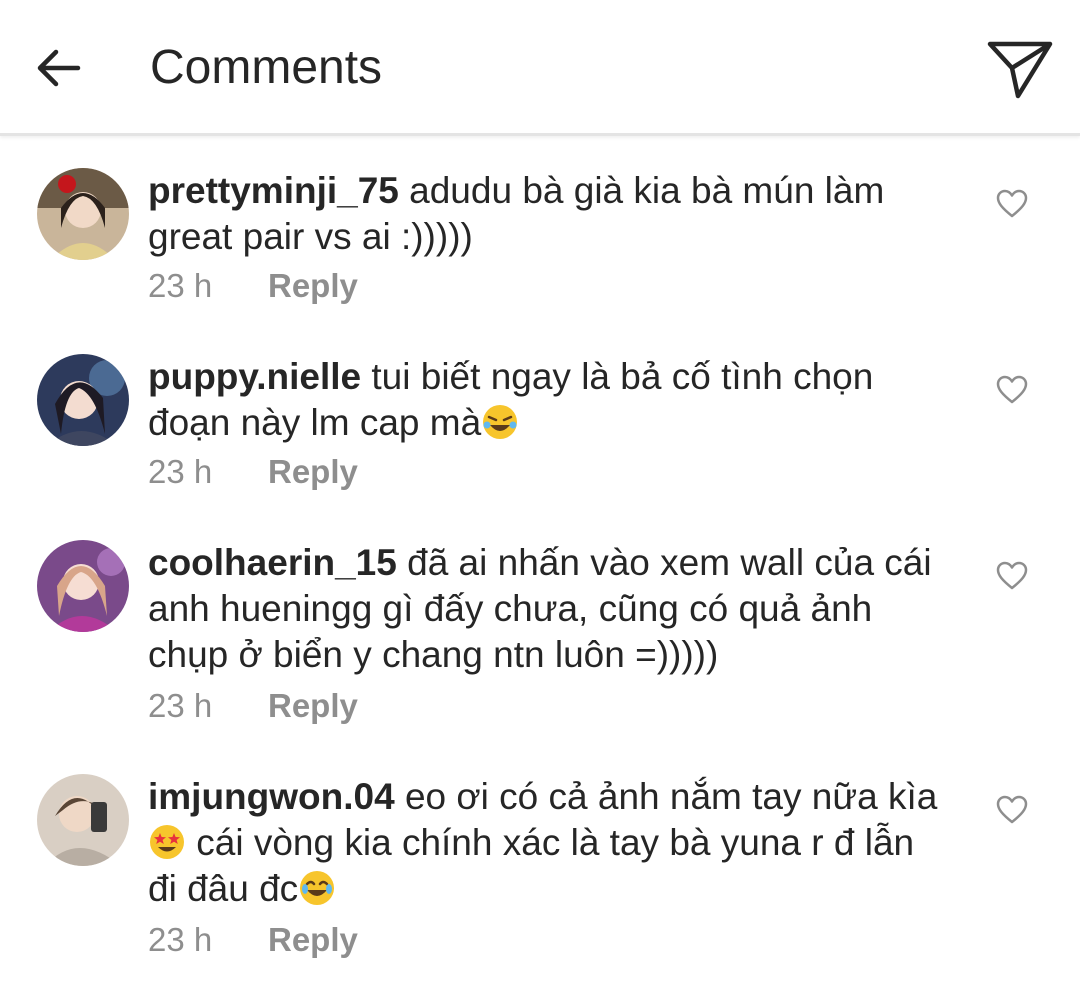 This screenshot has width=1080, height=993. I want to click on page-title: Comments, so click(266, 67).